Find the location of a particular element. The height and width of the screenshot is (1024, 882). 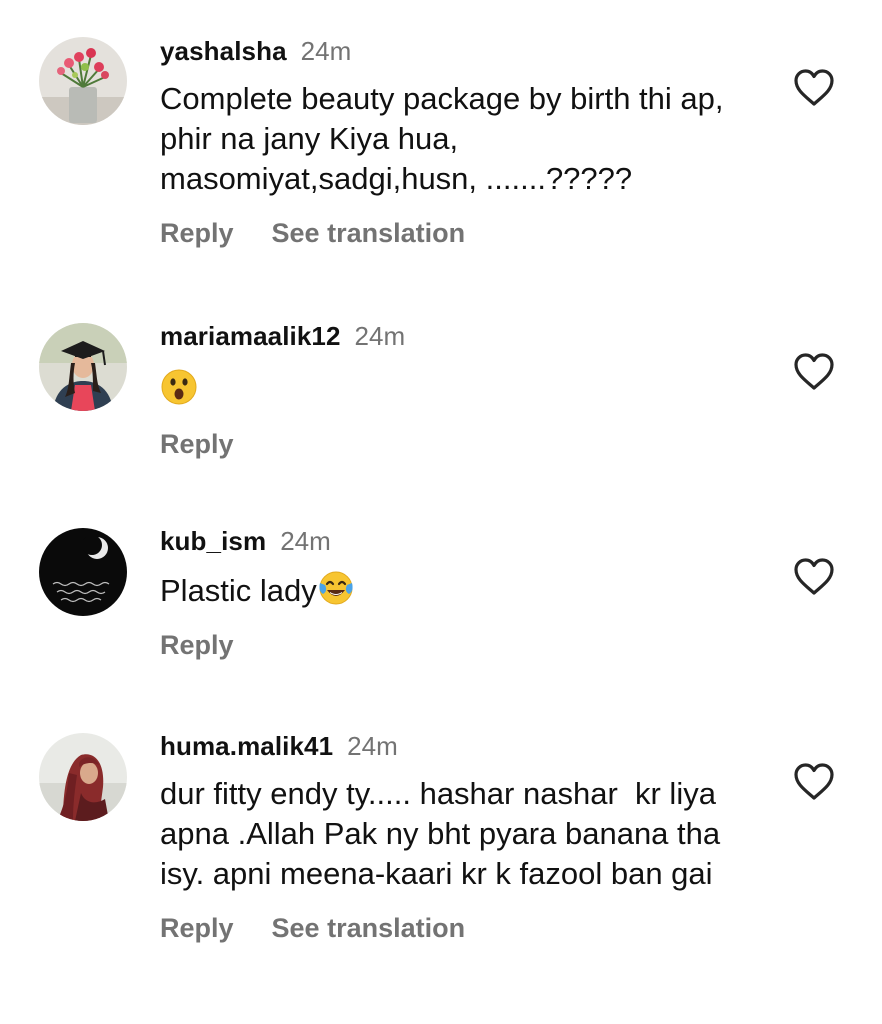

graduate-girl-avatar-icon is located at coordinates (83, 367).